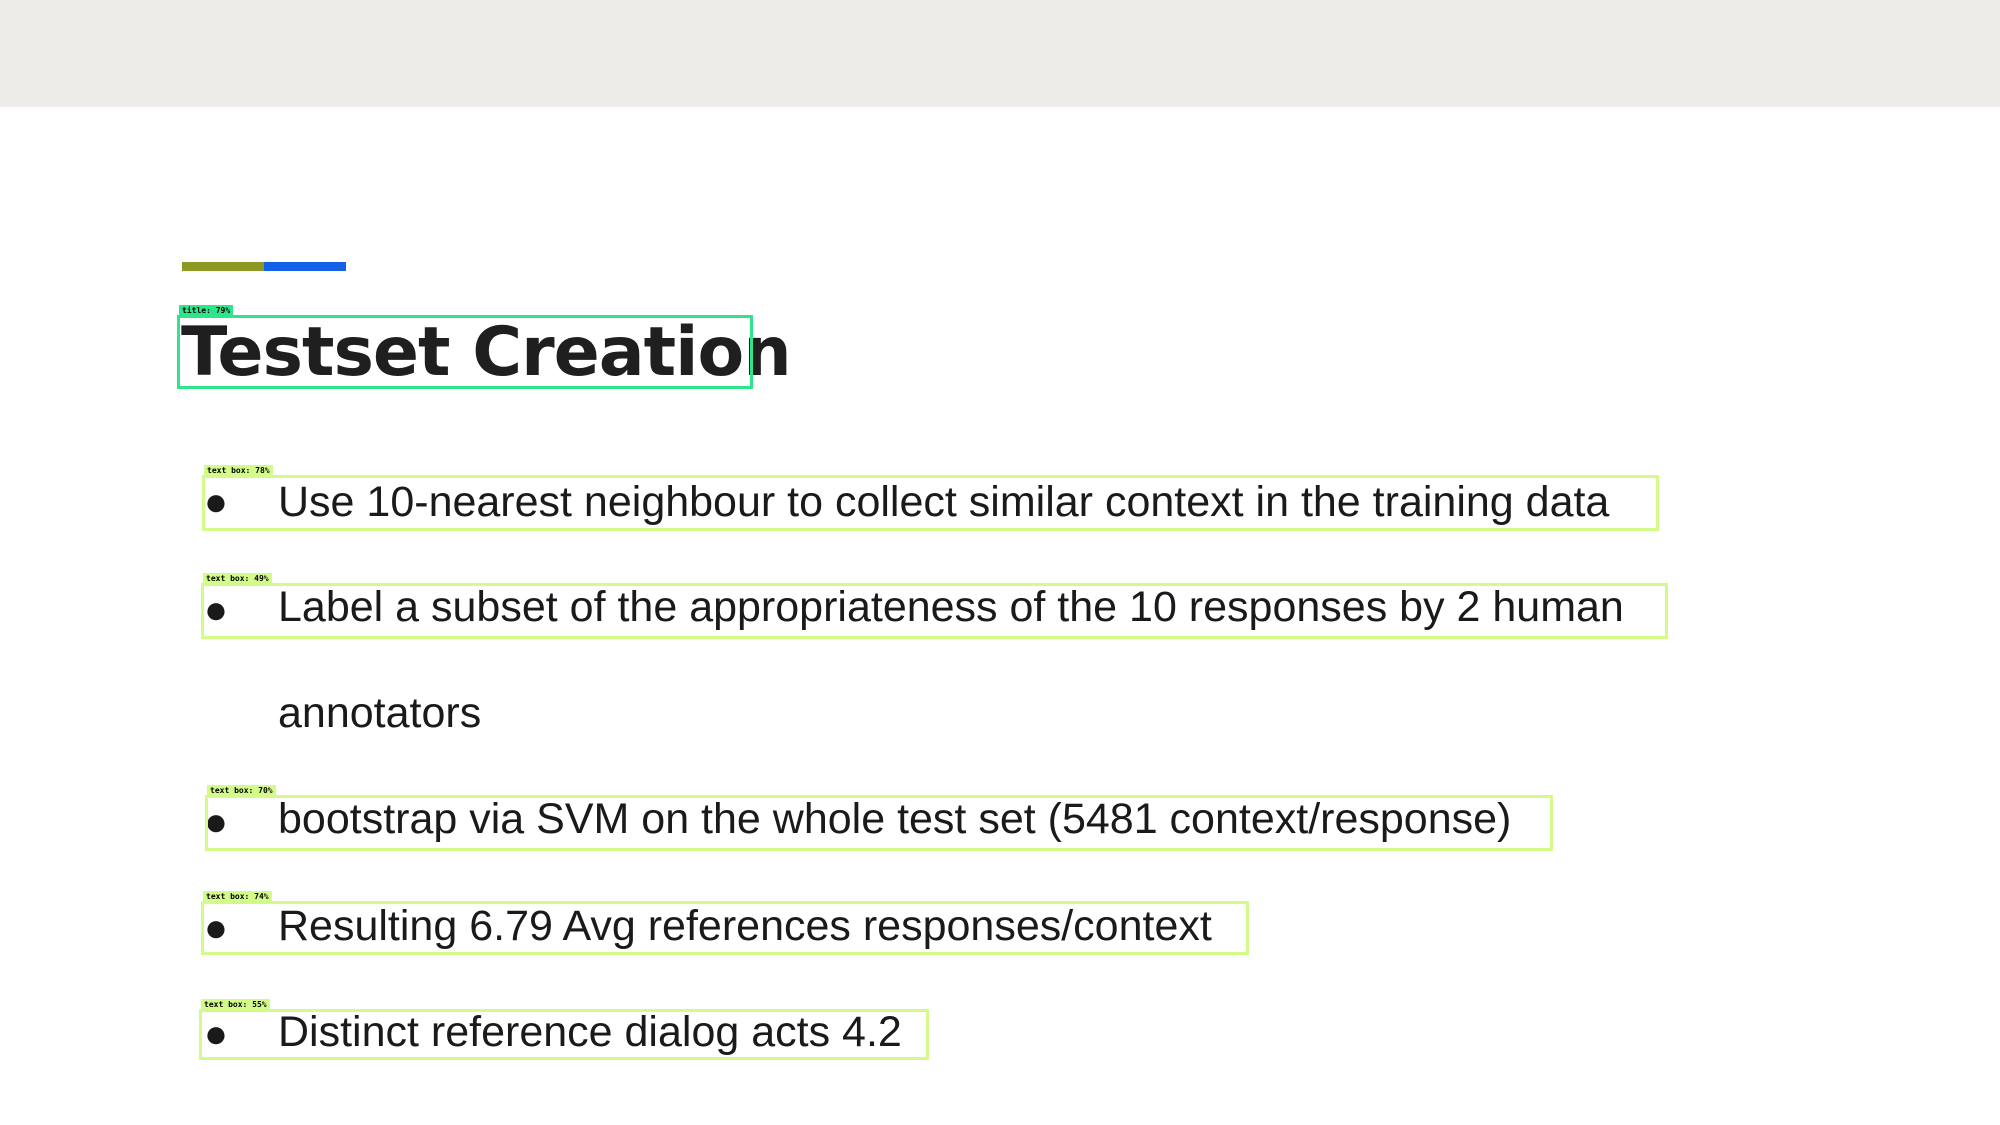 The image size is (2000, 1125). I want to click on text-detection-box-2: text box: 49%, so click(934, 606).